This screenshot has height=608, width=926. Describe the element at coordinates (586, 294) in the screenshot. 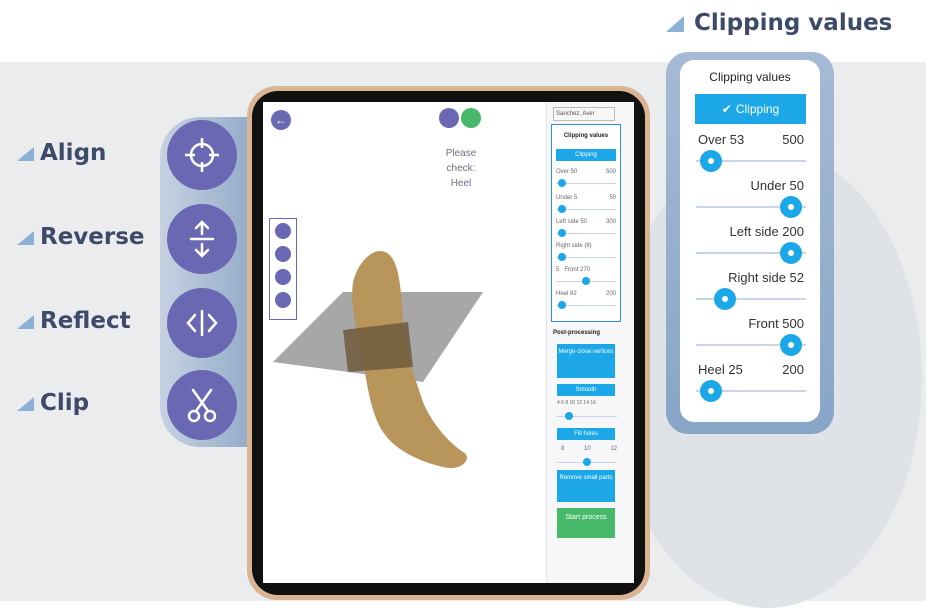

I see `mini-row: Heel 82 200` at that location.